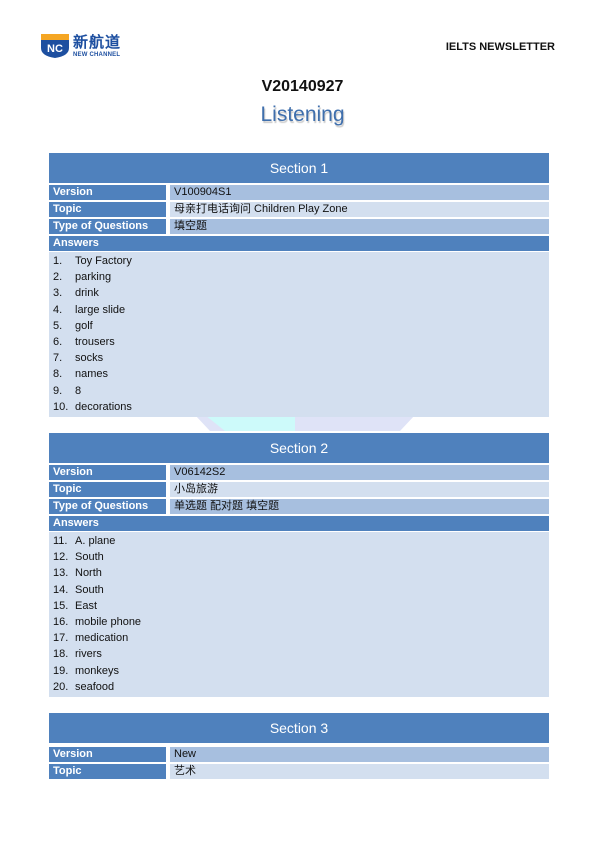 This screenshot has width=605, height=859. Describe the element at coordinates (359, 192) in the screenshot. I see `row-value: V100904S1` at that location.